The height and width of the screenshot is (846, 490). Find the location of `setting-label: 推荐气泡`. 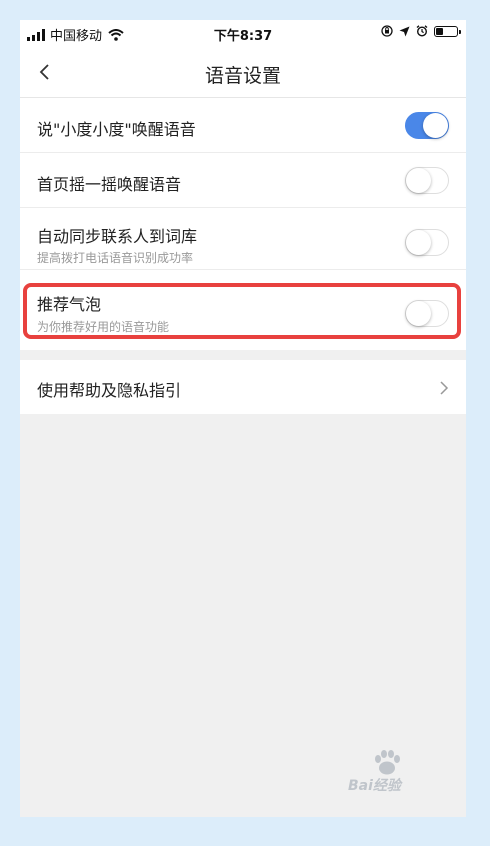

setting-label: 推荐气泡 is located at coordinates (69, 304).